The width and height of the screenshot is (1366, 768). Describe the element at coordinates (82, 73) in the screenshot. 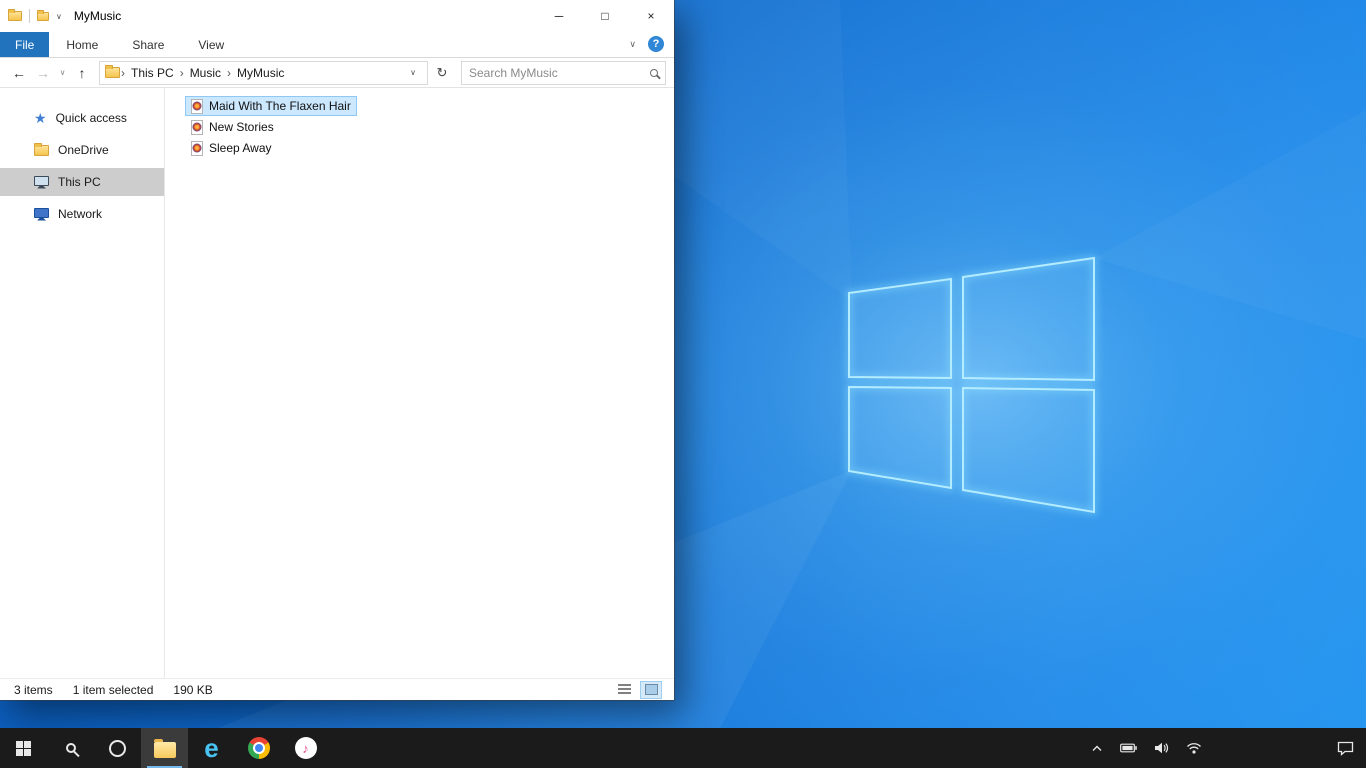

I see `up-button: ↑` at that location.